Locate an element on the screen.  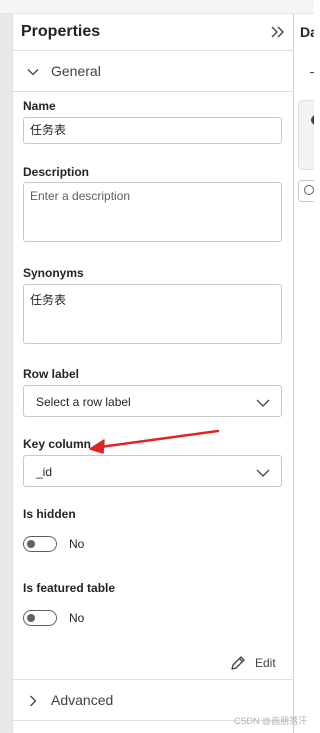
is-featured-toggle is located at coordinates (40, 618).